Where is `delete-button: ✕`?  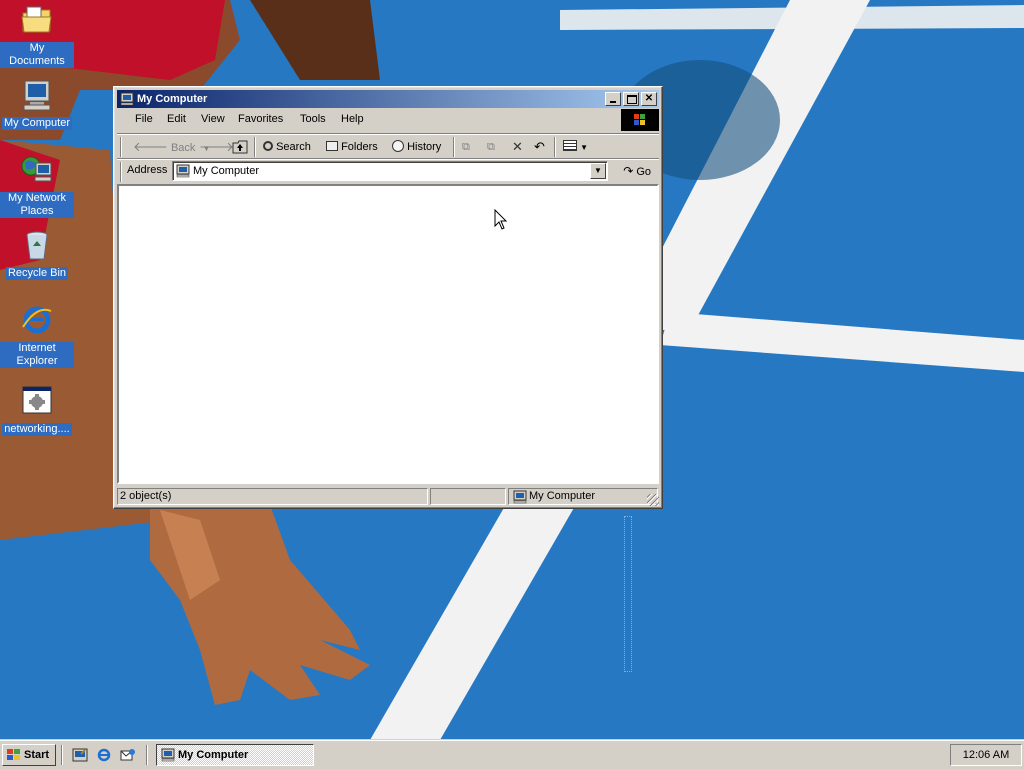
delete-button: ✕ is located at coordinates (517, 147).